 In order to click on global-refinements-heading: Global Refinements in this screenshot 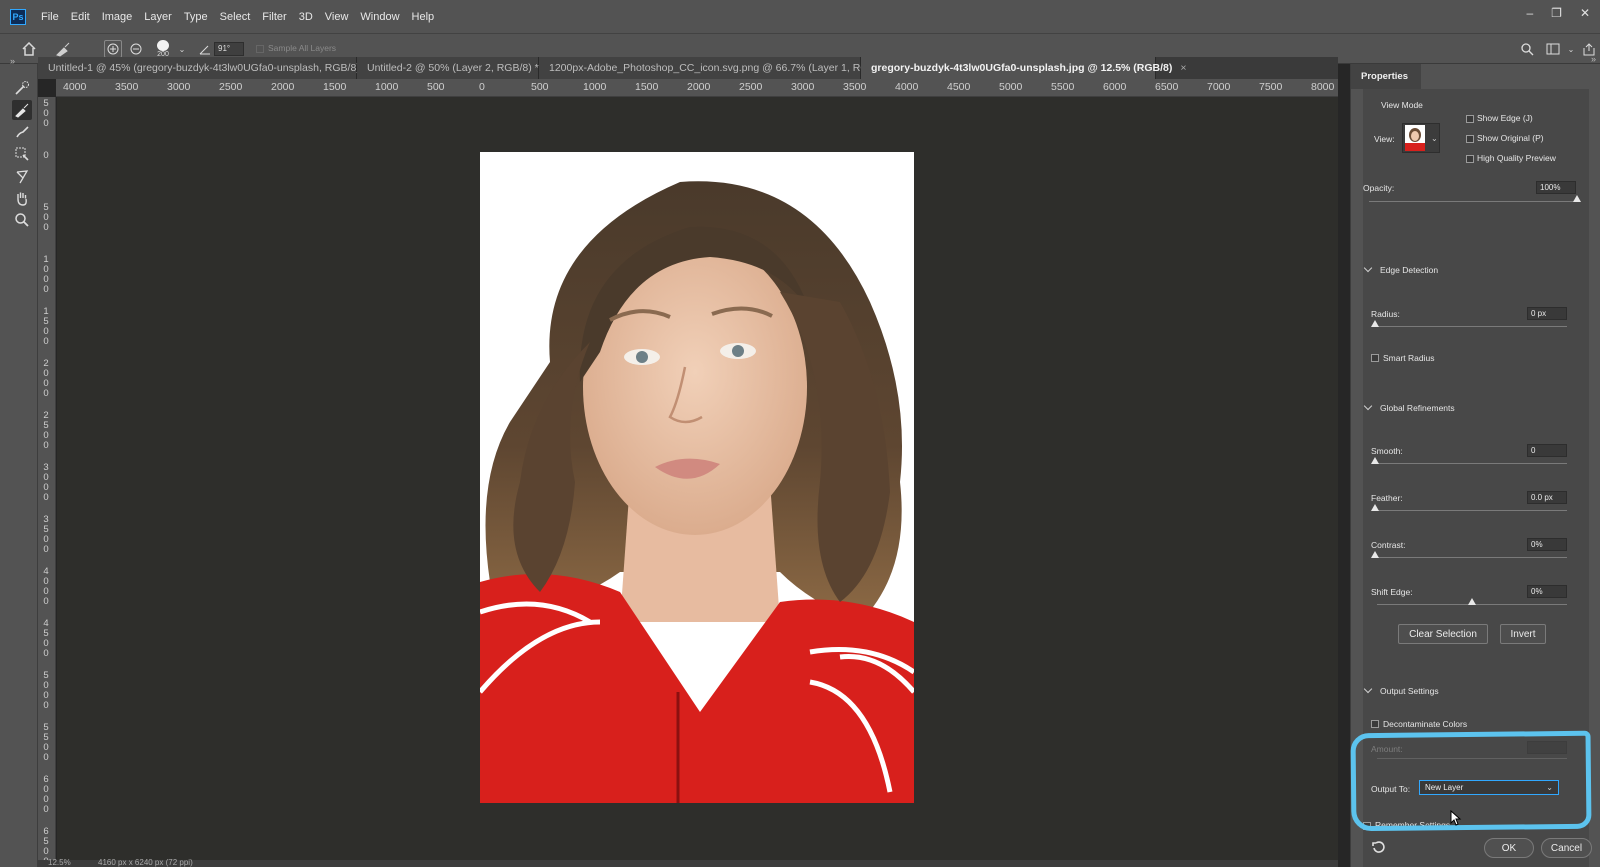, I will do `click(1409, 407)`.